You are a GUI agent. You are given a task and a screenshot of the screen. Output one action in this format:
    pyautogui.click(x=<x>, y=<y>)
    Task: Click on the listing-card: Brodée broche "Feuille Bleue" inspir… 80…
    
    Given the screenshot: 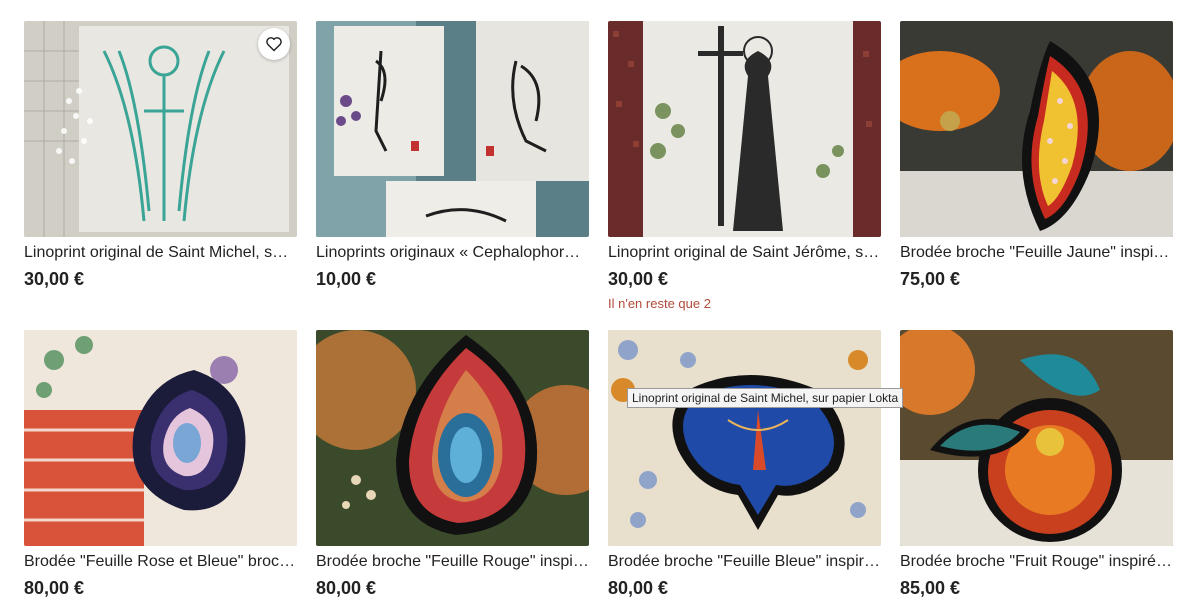 What is the action you would take?
    pyautogui.click(x=744, y=464)
    